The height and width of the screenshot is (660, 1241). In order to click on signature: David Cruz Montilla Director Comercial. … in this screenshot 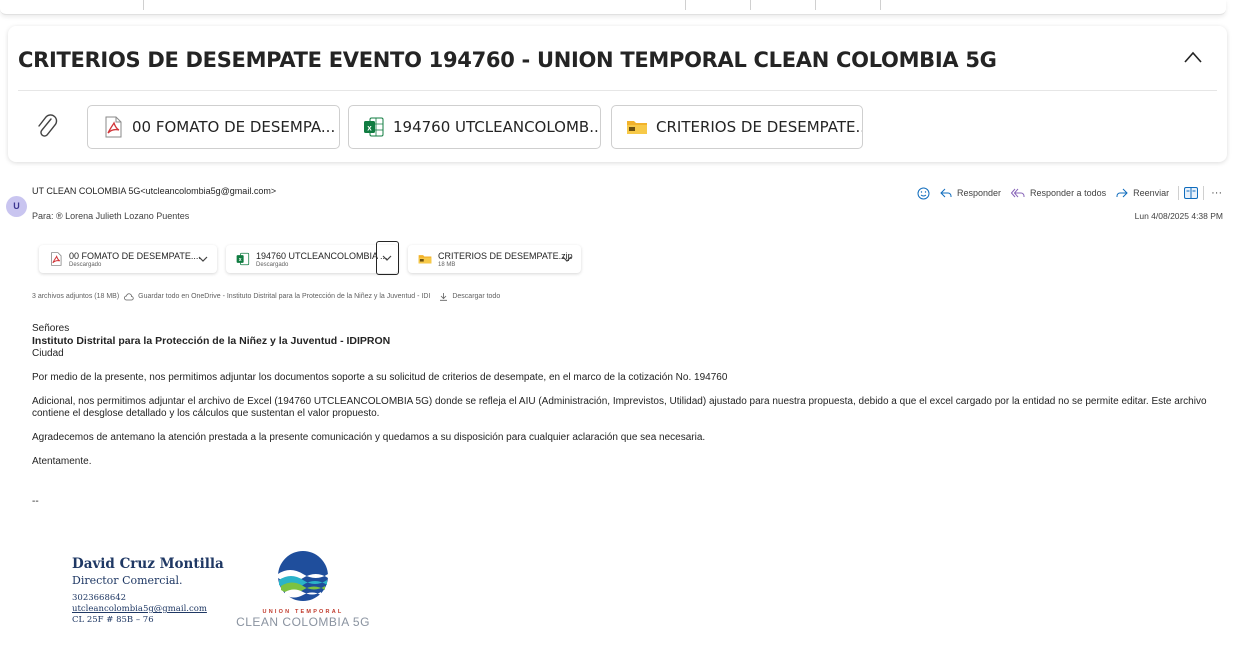, I will do `click(148, 591)`.